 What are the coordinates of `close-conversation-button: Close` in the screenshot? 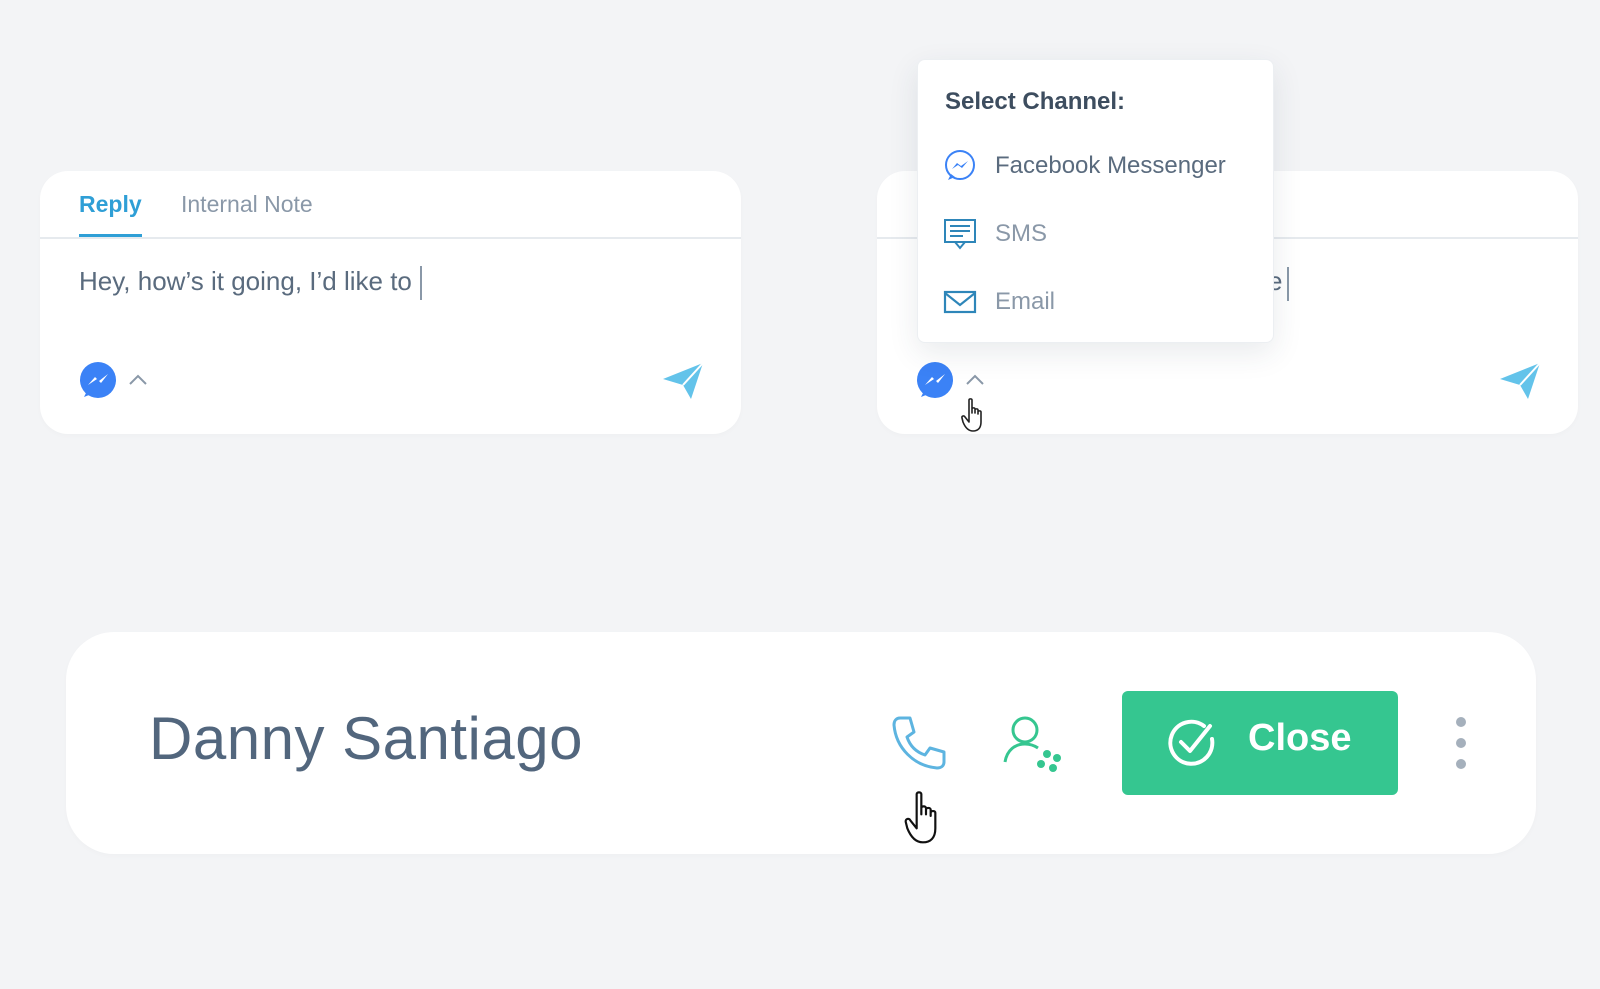 It's located at (1260, 743).